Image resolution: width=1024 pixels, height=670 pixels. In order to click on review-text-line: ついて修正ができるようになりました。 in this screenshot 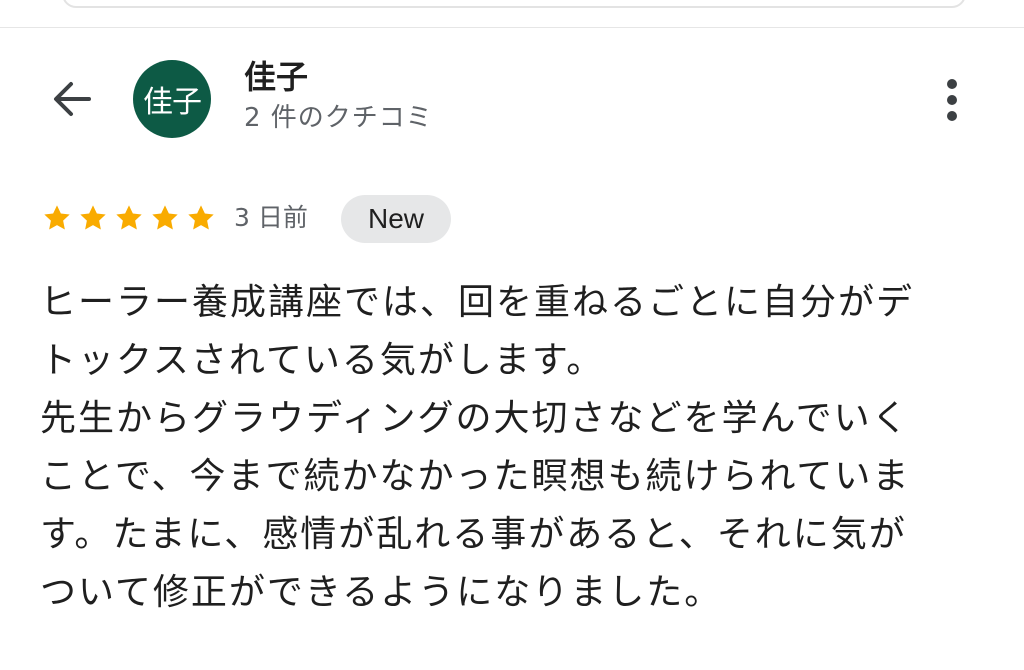, I will do `click(381, 592)`.